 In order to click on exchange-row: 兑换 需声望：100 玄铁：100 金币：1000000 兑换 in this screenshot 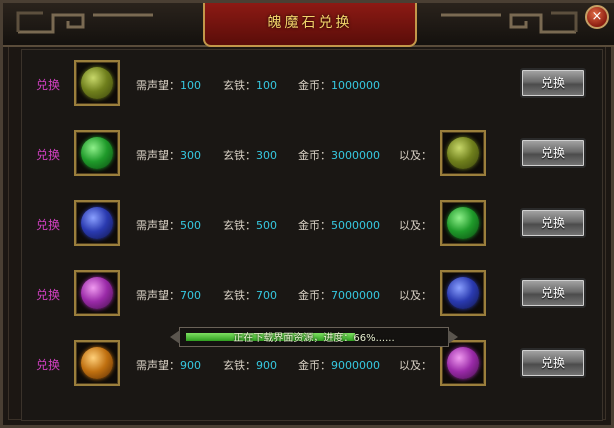, I will do `click(312, 84)`.